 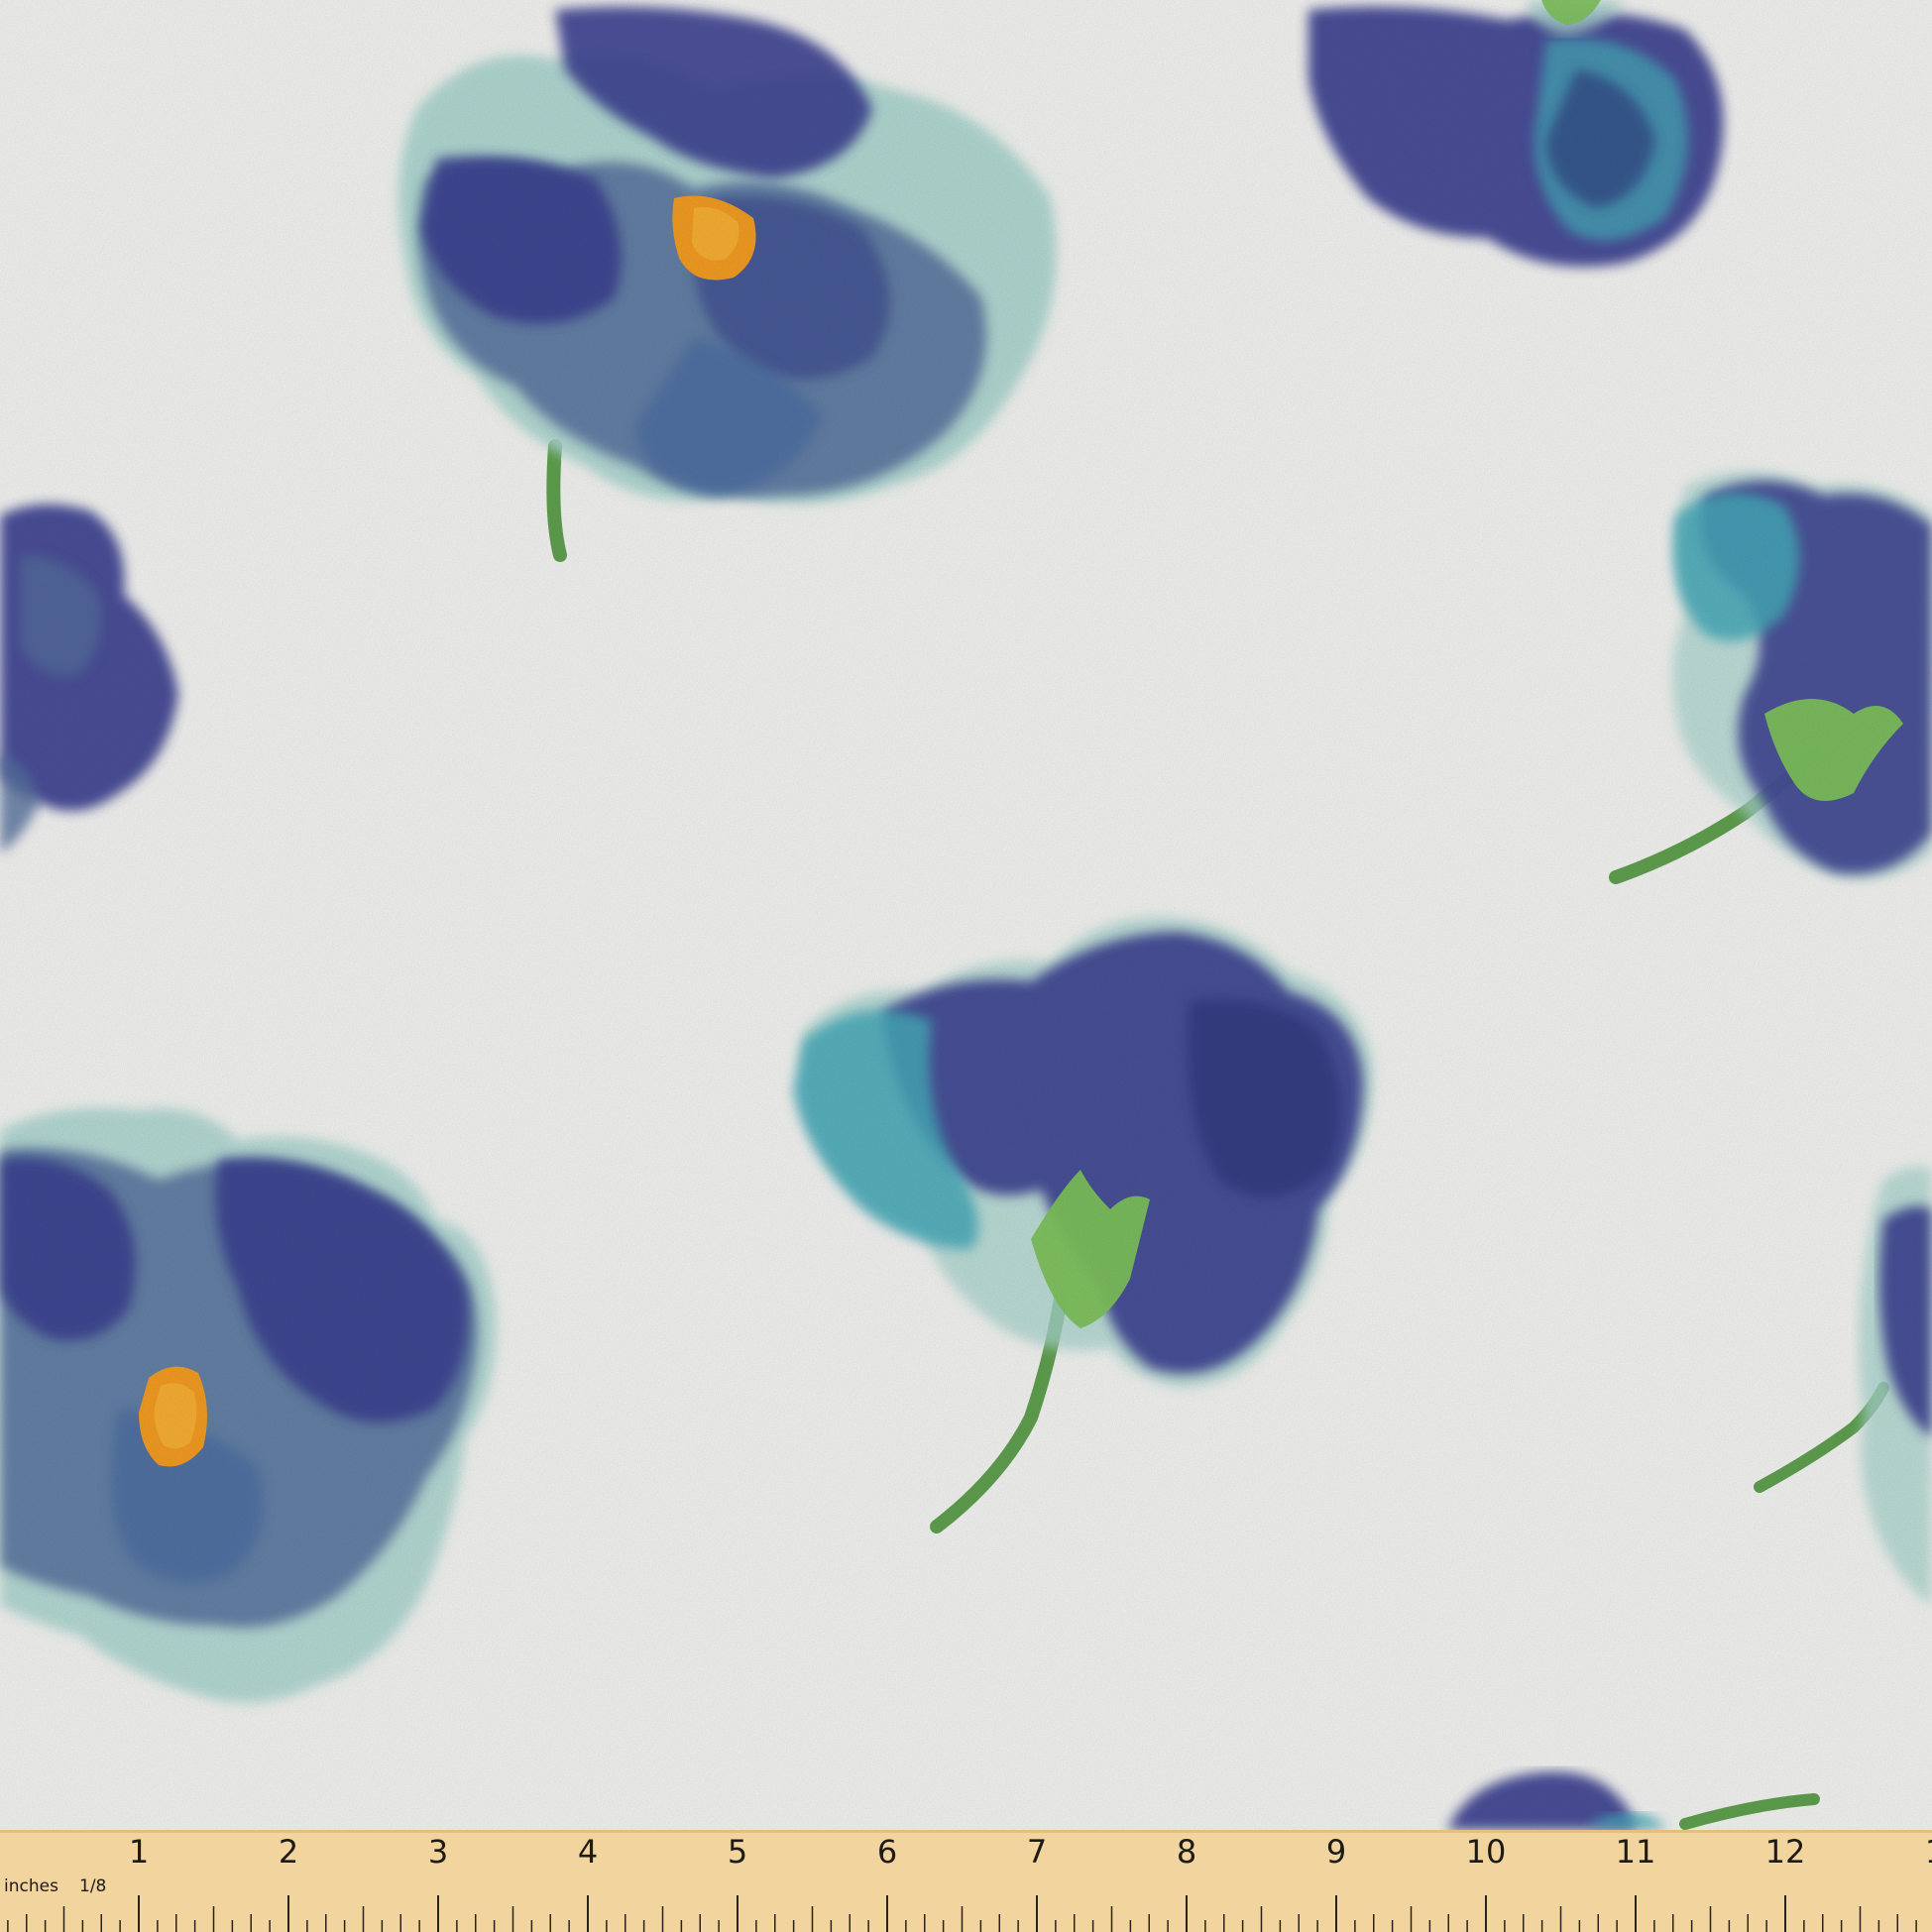 I want to click on ruler-number: 6, so click(x=887, y=1852).